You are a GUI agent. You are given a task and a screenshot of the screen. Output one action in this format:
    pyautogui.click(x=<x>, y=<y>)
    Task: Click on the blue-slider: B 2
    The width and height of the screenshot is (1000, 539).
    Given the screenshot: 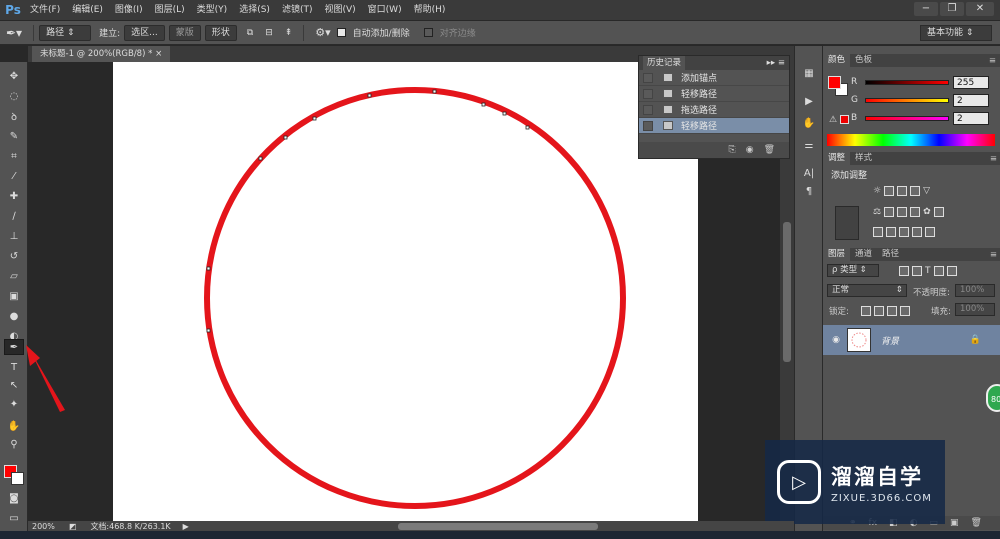 What is the action you would take?
    pyautogui.click(x=920, y=118)
    